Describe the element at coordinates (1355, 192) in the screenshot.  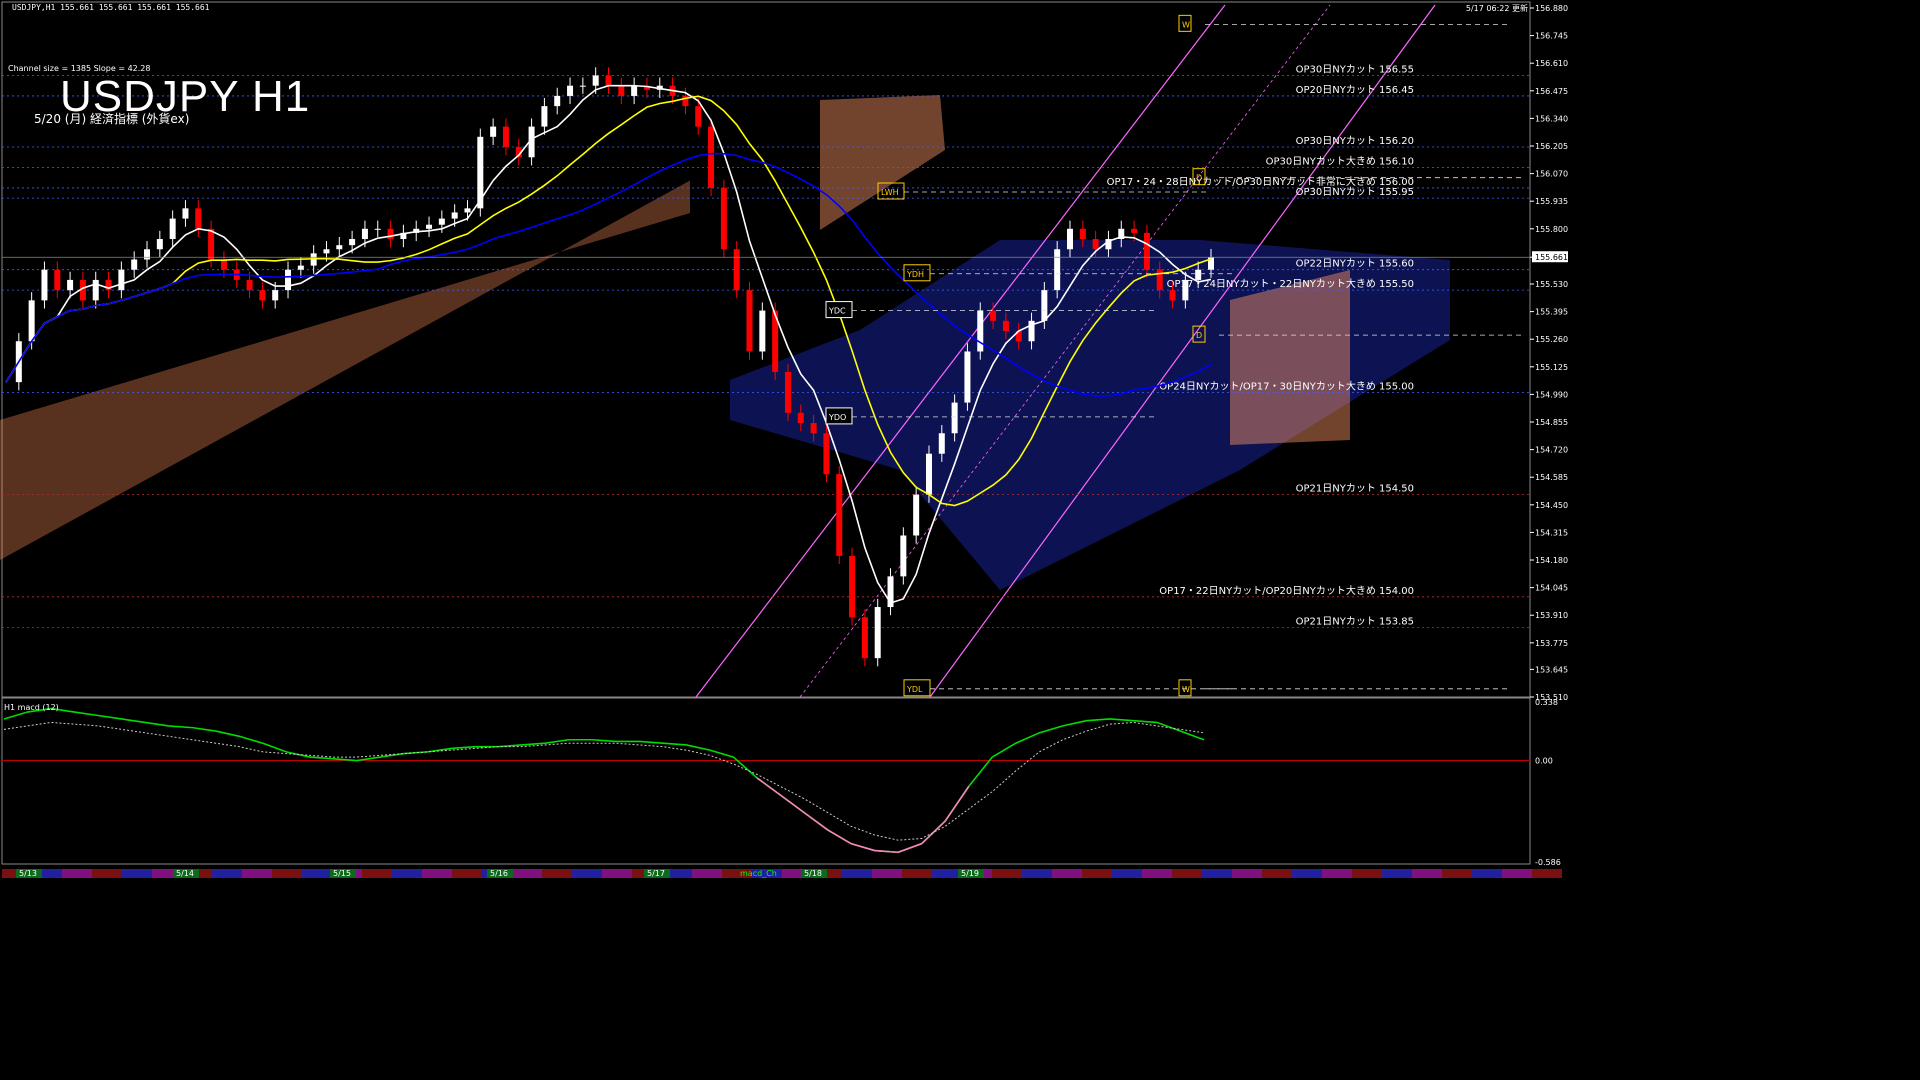
I see `cut-label: OP30日NYカット 155.95` at that location.